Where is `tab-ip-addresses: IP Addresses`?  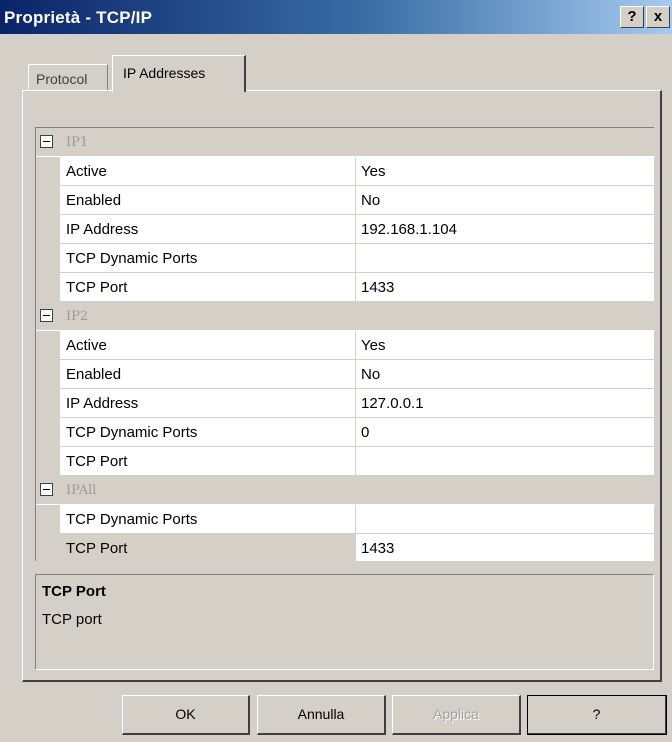 tab-ip-addresses: IP Addresses is located at coordinates (179, 73).